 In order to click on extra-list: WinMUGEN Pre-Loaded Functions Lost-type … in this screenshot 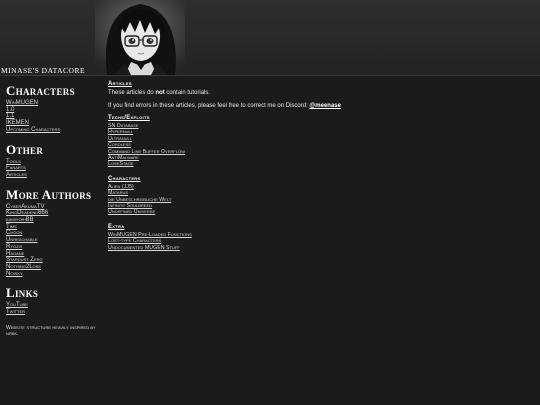, I will do `click(318, 241)`.